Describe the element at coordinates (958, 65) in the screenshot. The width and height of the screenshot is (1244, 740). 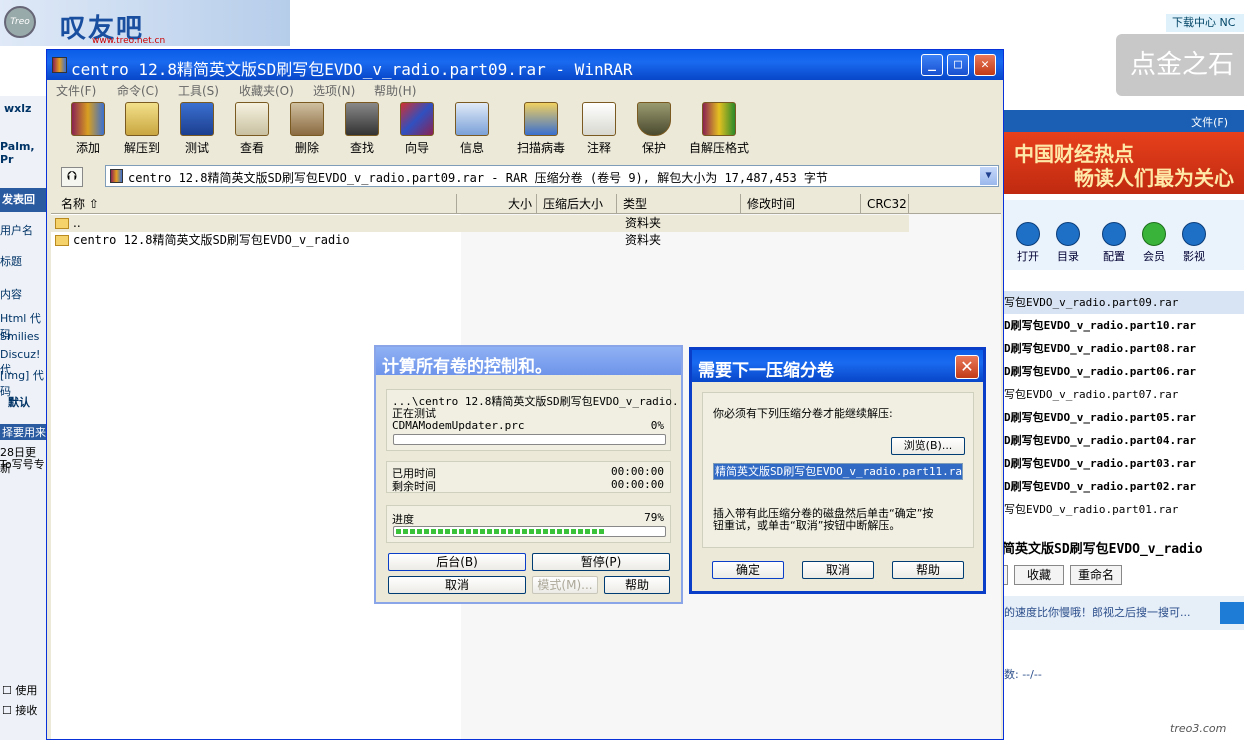
I see `maximize-button: □` at that location.